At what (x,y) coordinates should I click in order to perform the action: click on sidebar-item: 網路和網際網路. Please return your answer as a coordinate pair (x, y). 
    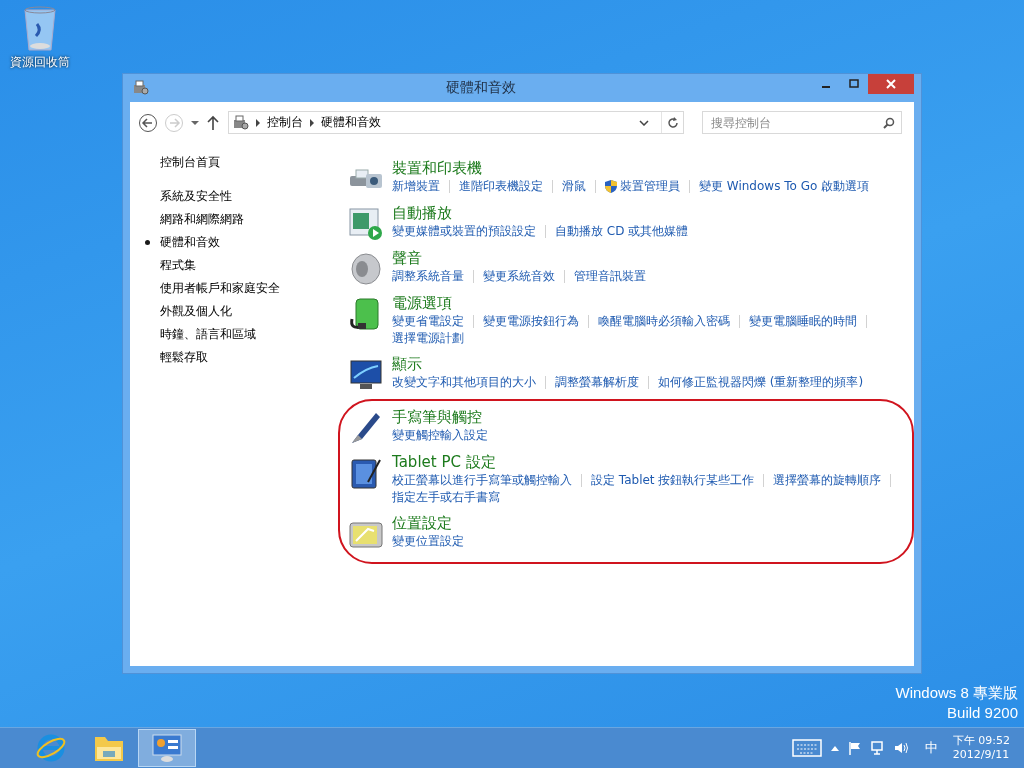
    Looking at the image, I should click on (194, 219).